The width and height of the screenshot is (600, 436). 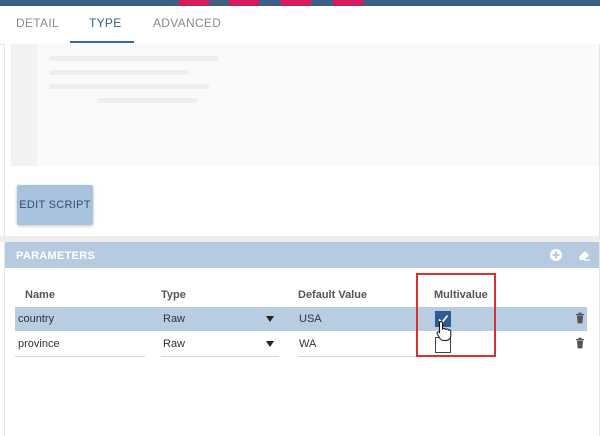 I want to click on column-header-default-value: Default Value, so click(x=333, y=295).